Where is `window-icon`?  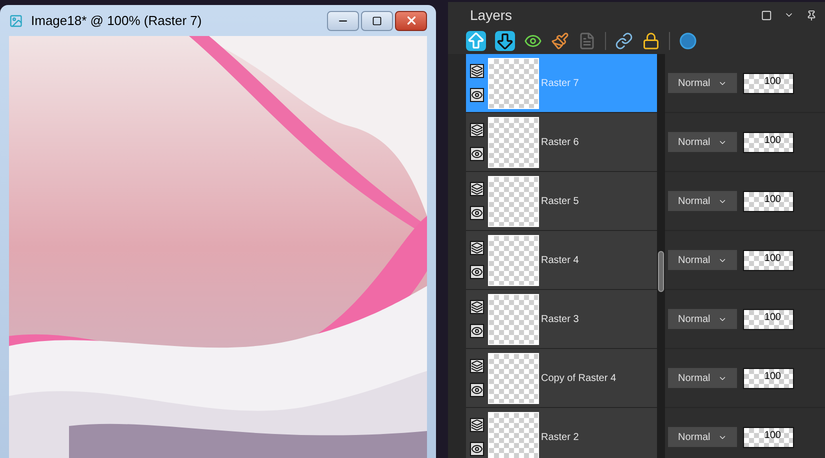 window-icon is located at coordinates (766, 15).